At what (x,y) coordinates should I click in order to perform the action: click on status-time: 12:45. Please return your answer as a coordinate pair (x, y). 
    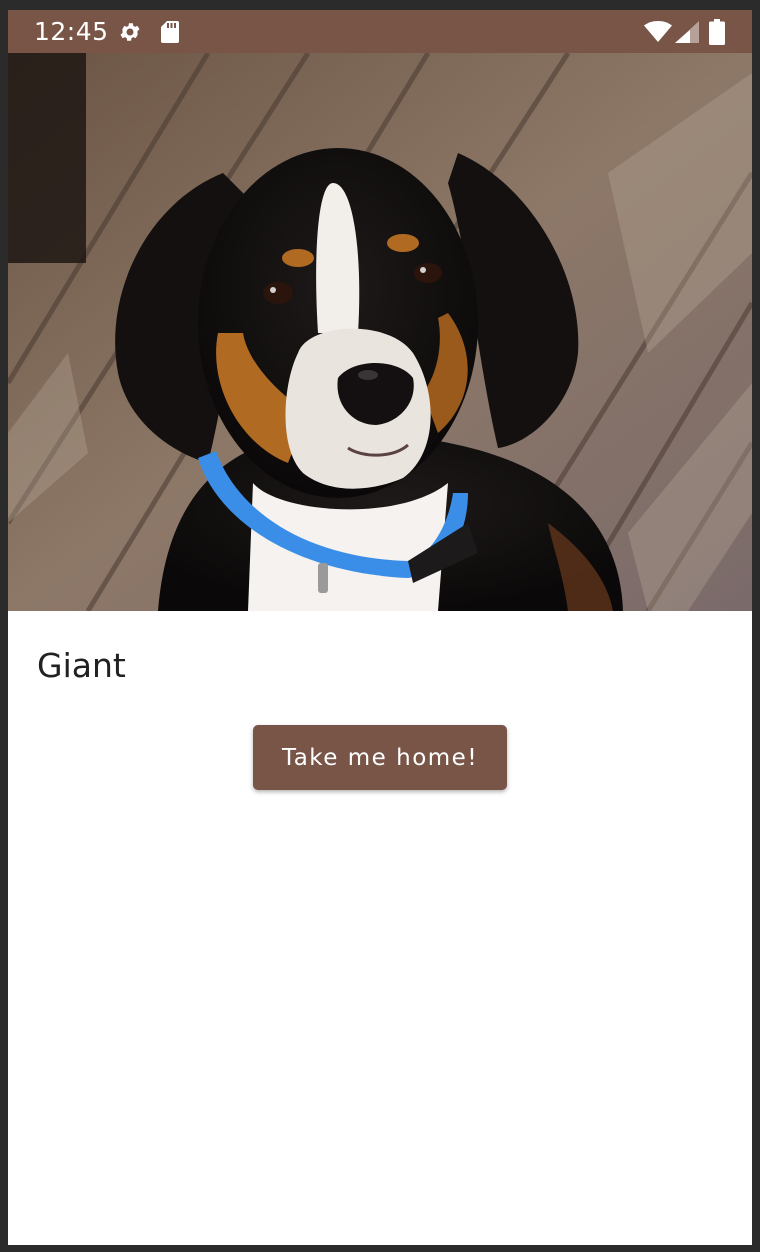
    Looking at the image, I should click on (71, 31).